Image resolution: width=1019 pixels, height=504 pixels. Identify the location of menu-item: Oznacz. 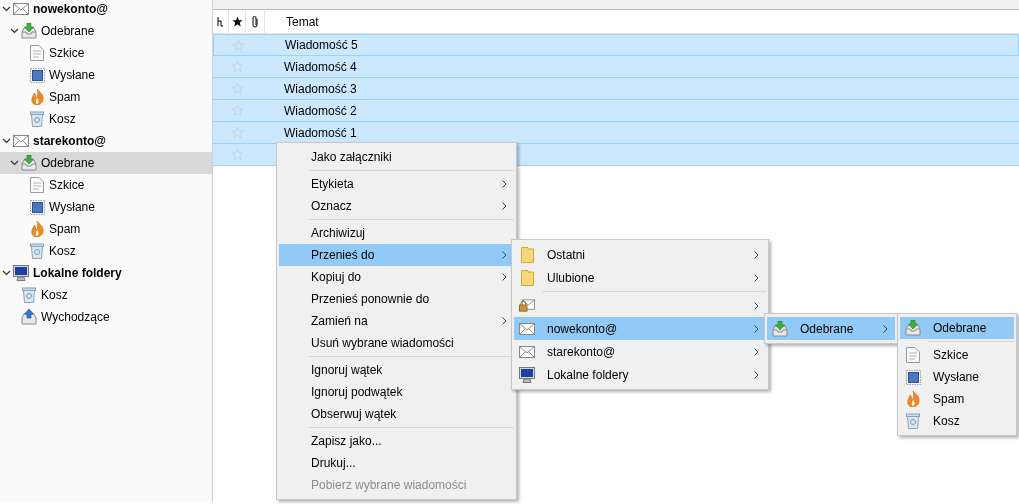
(396, 206).